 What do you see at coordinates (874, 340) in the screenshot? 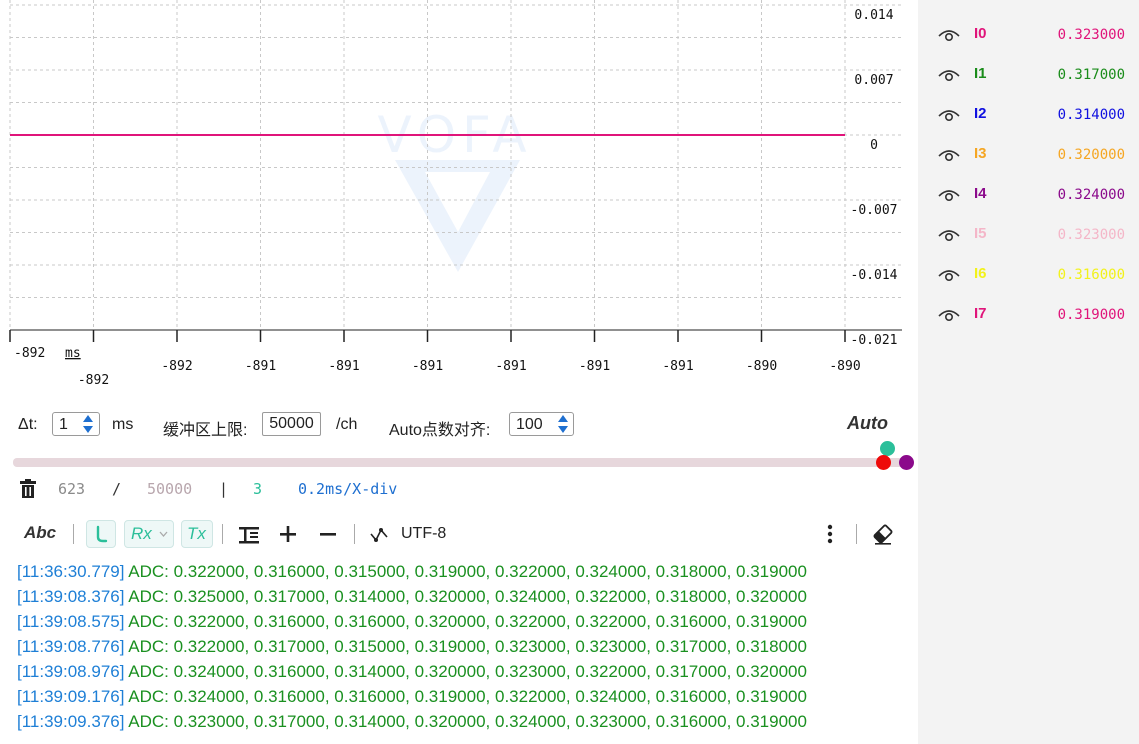
I see `y-tick-label: -0.021` at bounding box center [874, 340].